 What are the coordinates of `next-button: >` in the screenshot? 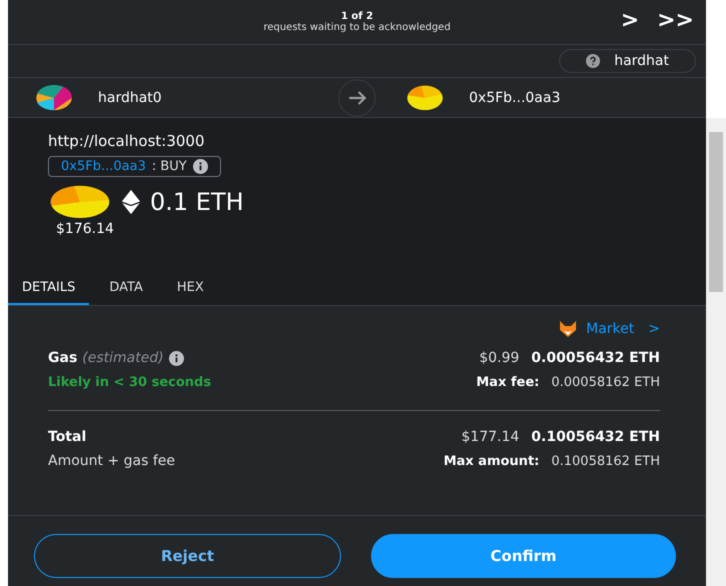 It's located at (630, 21).